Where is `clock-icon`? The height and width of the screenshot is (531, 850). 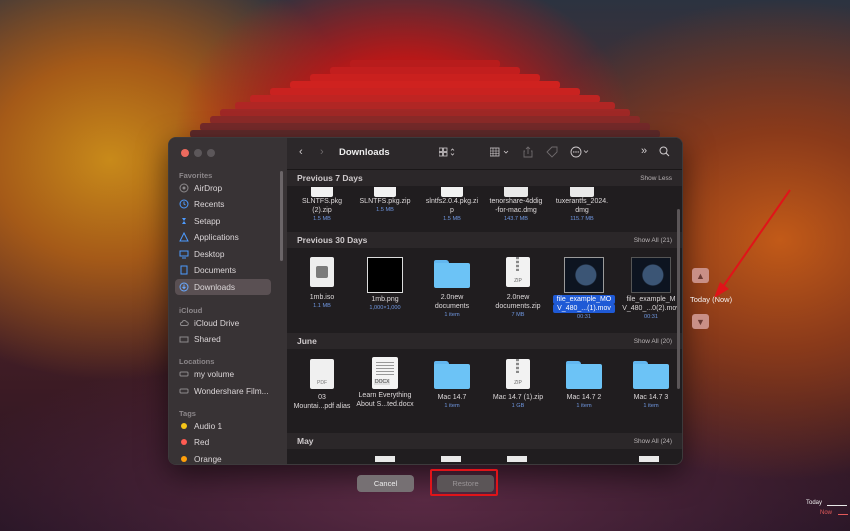
clock-icon is located at coordinates (184, 204).